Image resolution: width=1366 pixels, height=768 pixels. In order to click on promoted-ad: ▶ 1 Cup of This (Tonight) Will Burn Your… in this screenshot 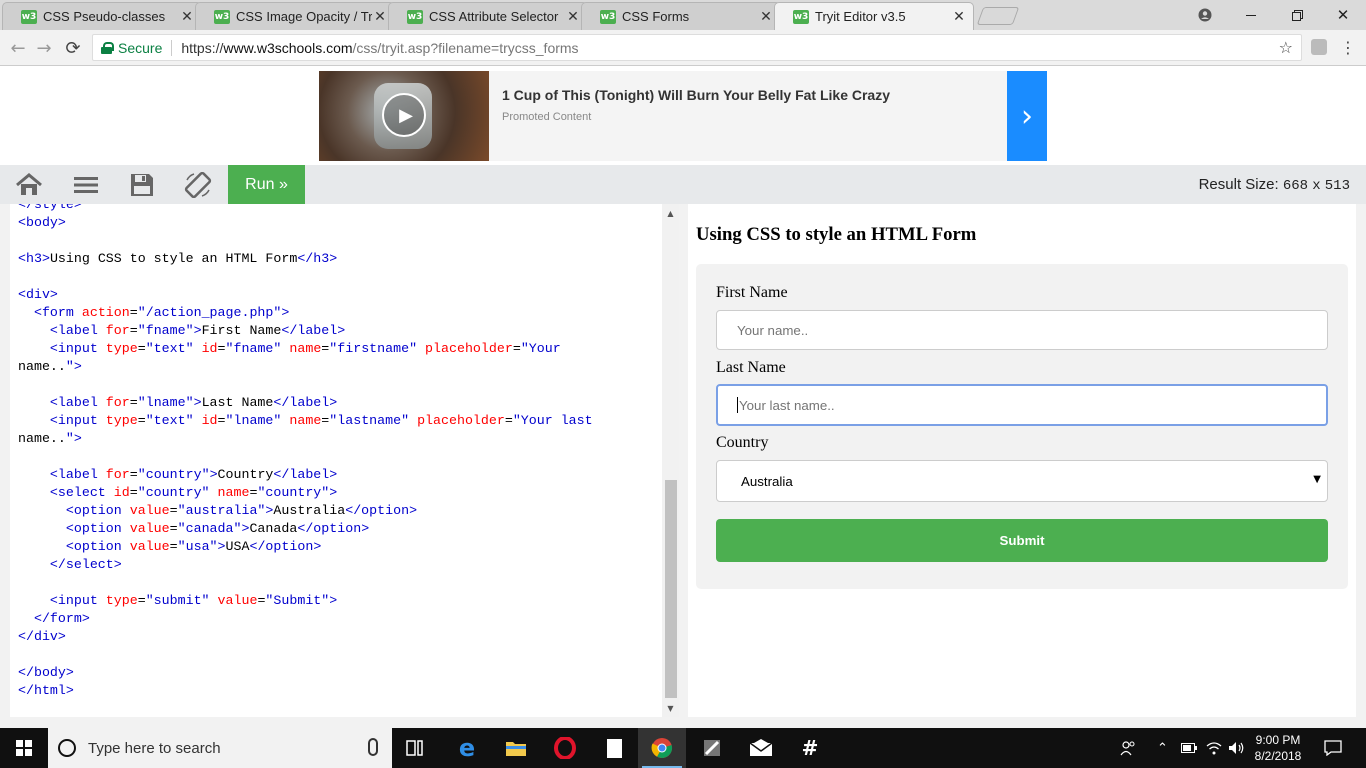, I will do `click(683, 116)`.